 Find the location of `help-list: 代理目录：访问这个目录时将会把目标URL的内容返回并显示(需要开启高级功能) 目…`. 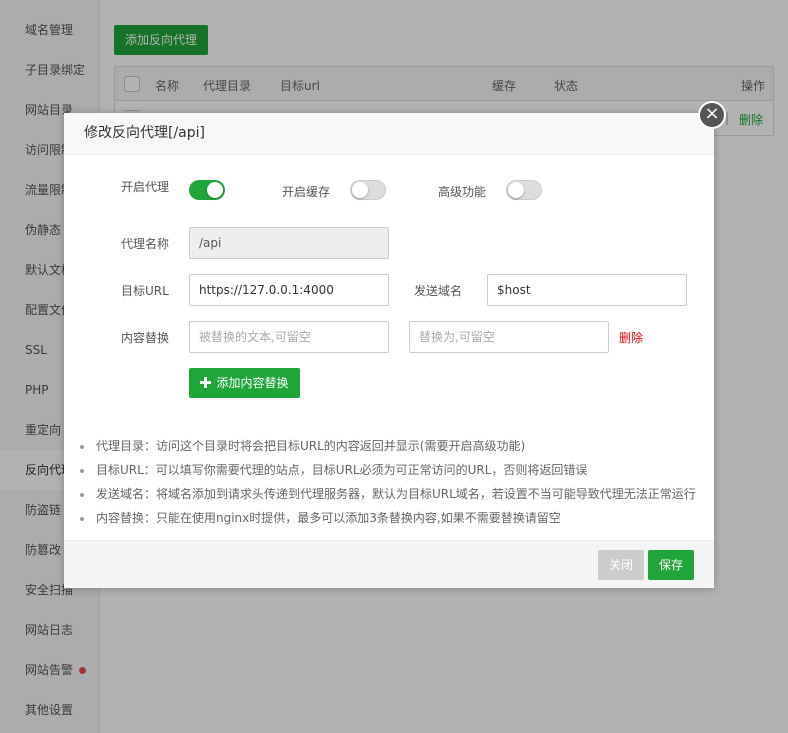

help-list: 代理目录：访问这个目录时将会把目标URL的内容返回并显示(需要开启高级功能) 目… is located at coordinates (391, 482).